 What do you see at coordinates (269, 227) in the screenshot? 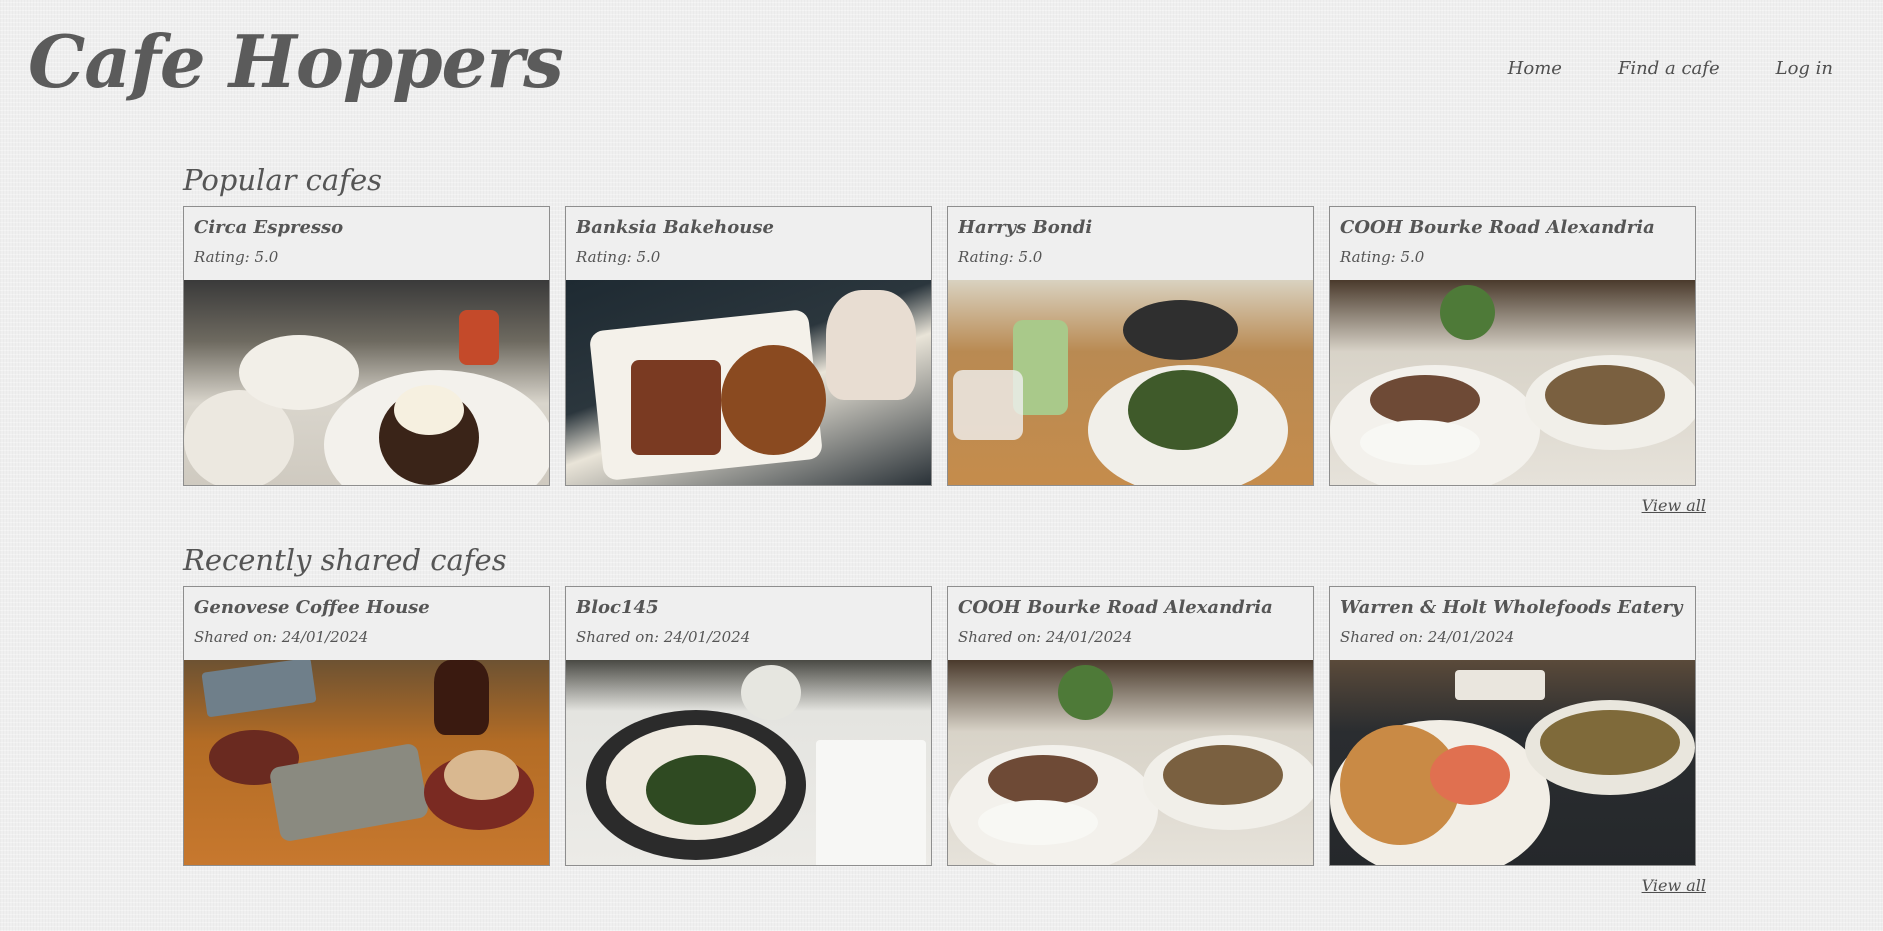
I see `cafe-name: Circa Espresso` at bounding box center [269, 227].